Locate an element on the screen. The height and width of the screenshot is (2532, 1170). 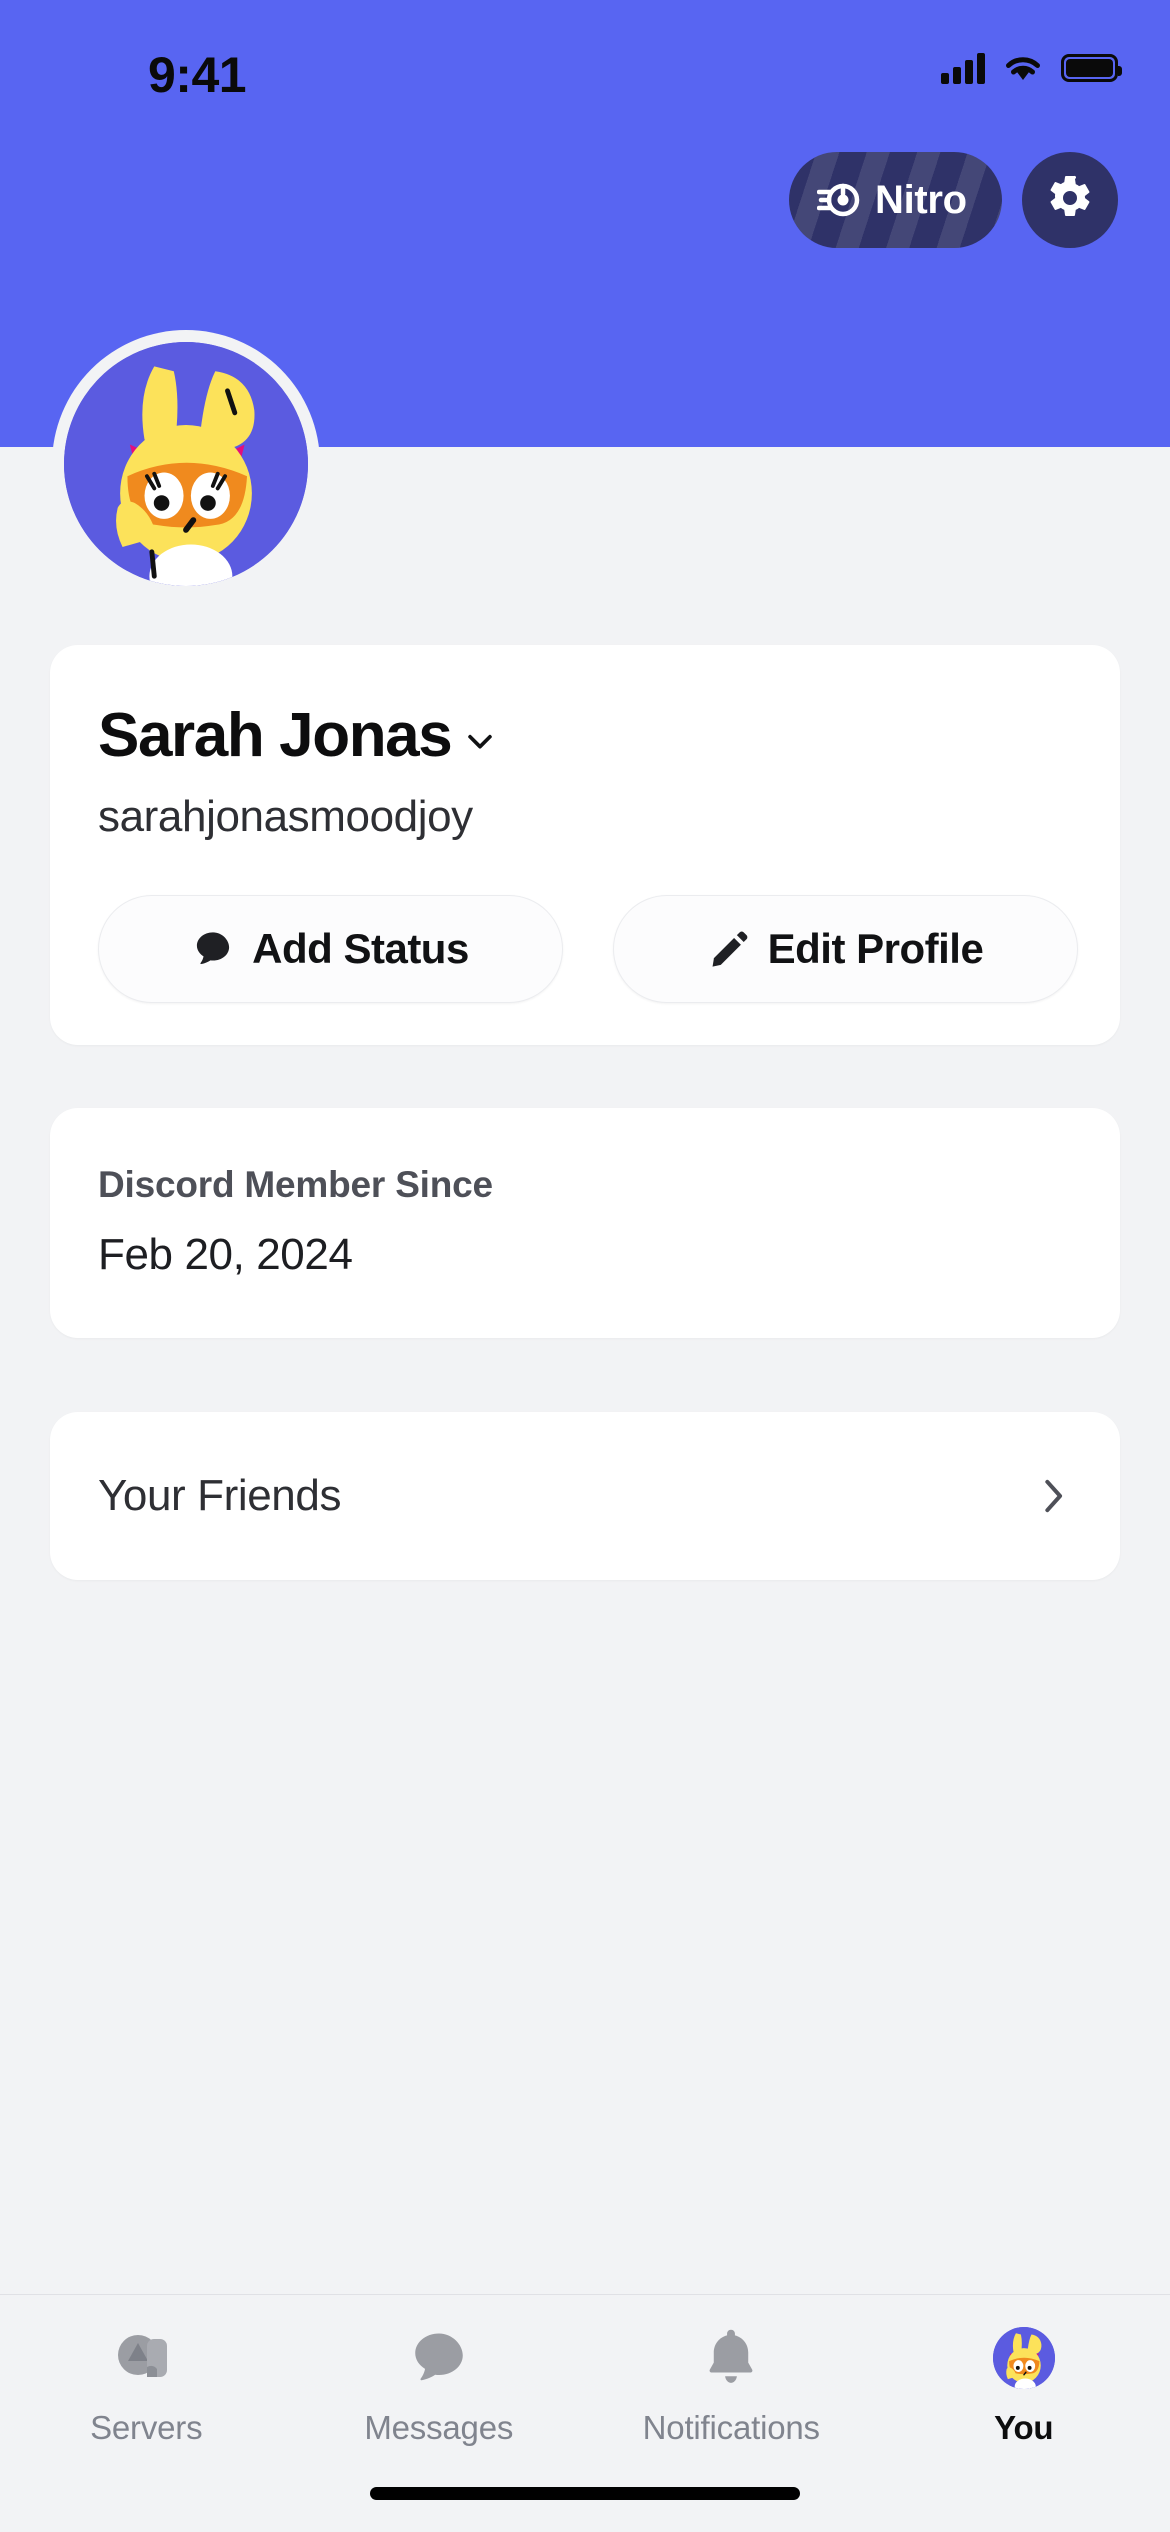
pencil-icon is located at coordinates (729, 949).